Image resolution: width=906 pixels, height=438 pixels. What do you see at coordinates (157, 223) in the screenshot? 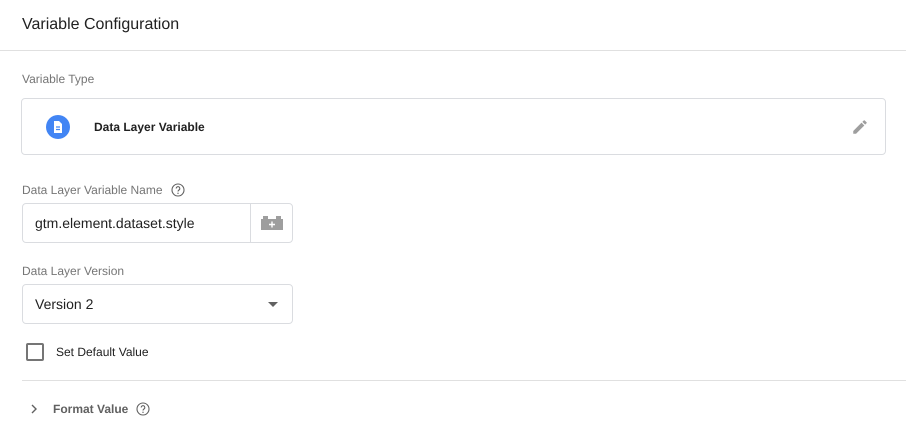
I see `variable-name-field: gtm.element.dataset.style` at bounding box center [157, 223].